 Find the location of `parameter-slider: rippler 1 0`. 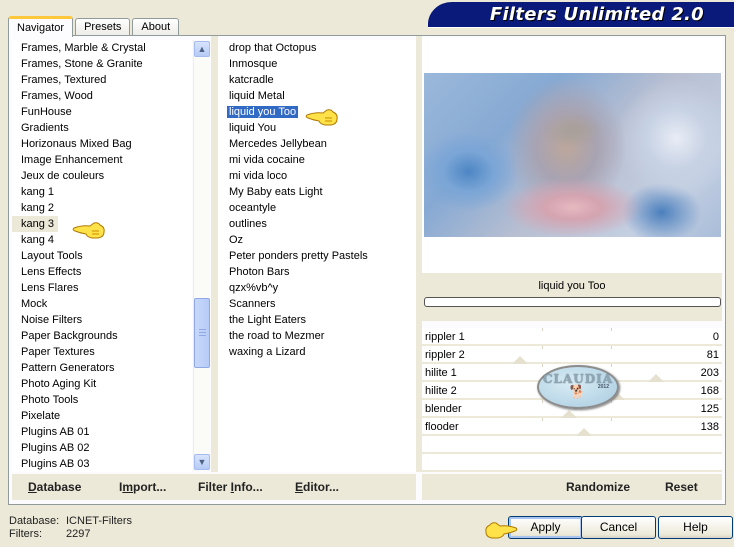

parameter-slider: rippler 1 0 is located at coordinates (572, 337).